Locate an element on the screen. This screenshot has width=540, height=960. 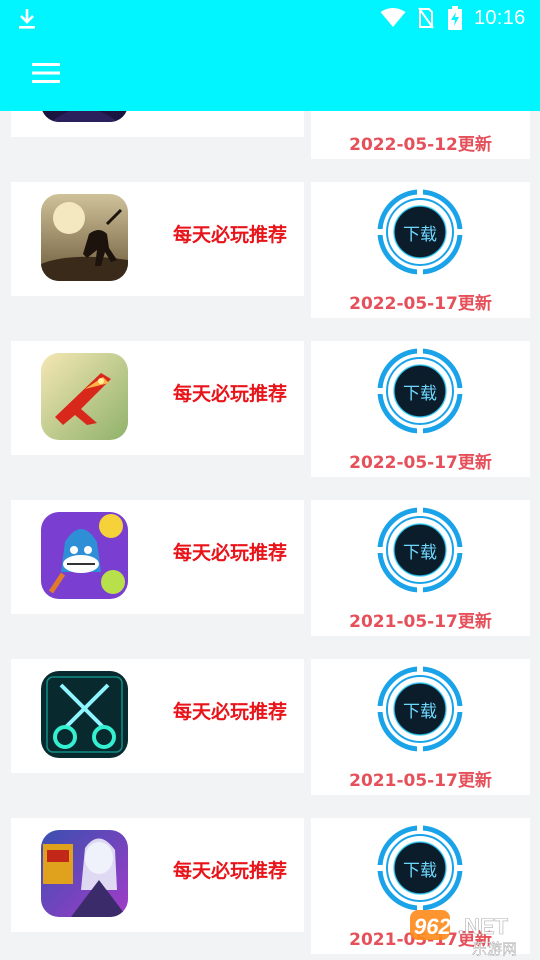
svg-text: 962 is located at coordinates (432, 926).